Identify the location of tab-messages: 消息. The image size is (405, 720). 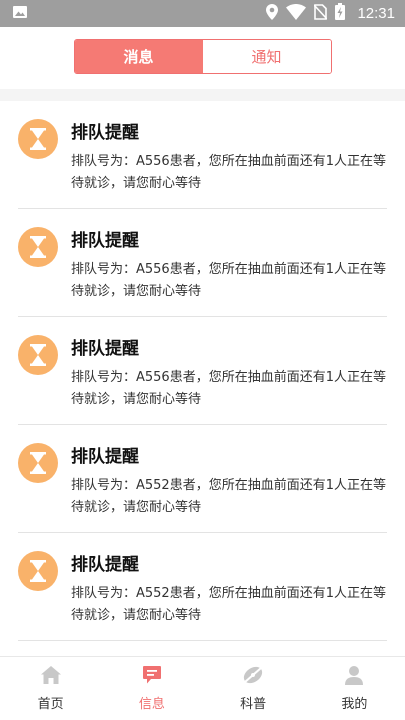
(138, 56).